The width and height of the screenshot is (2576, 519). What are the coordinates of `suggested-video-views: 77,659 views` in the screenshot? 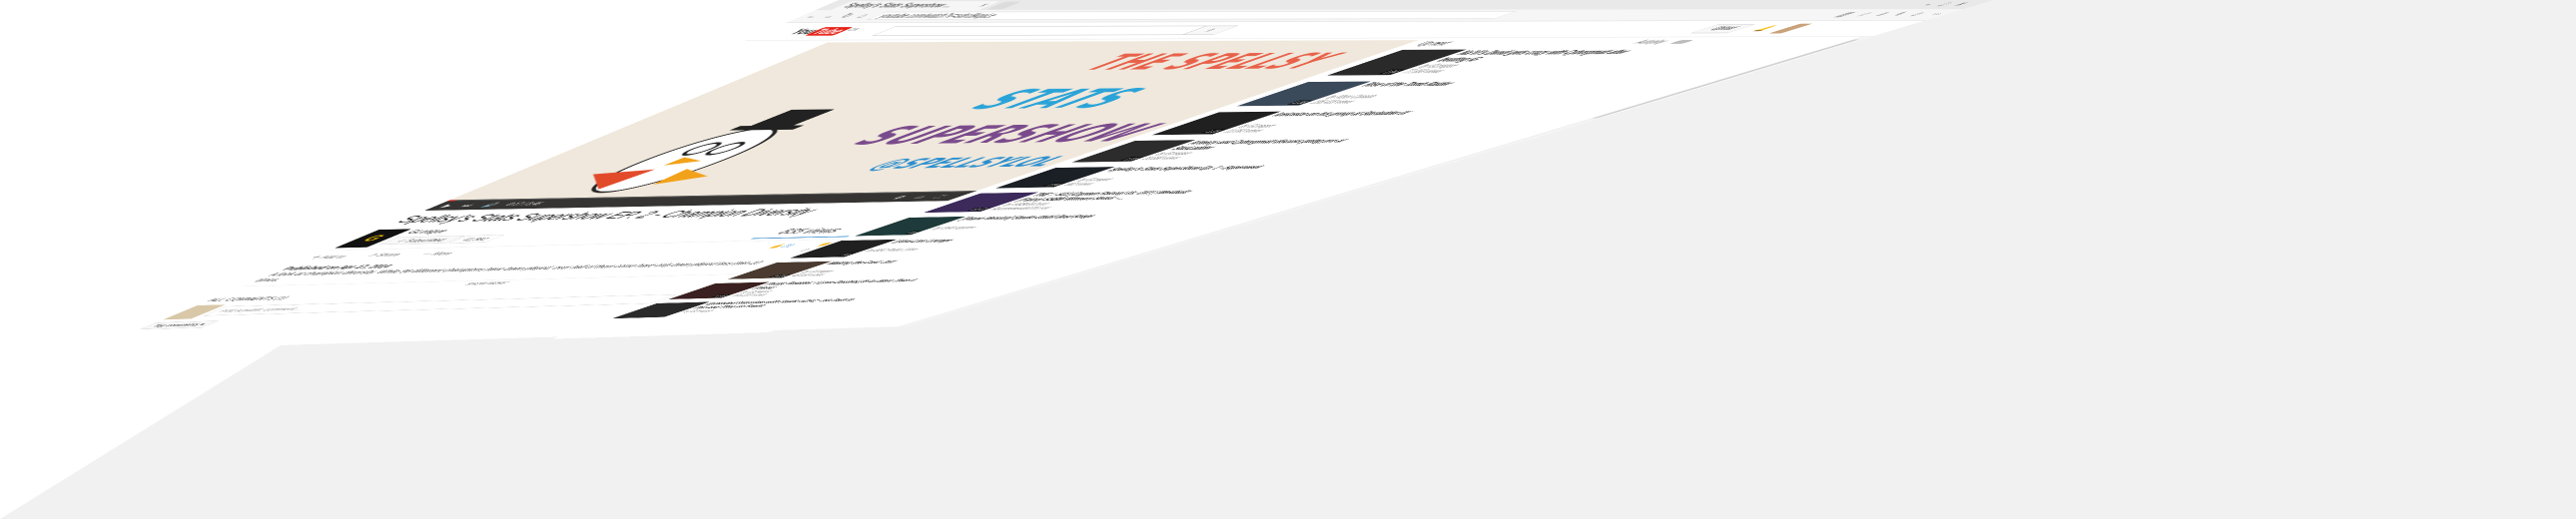 It's located at (1422, 72).